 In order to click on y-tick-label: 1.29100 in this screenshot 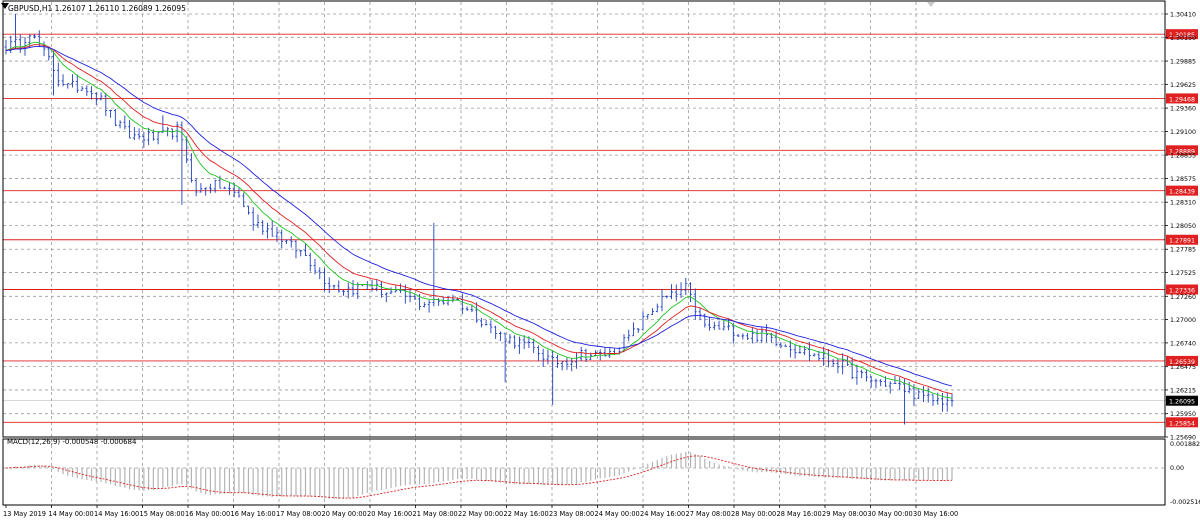, I will do `click(1183, 132)`.